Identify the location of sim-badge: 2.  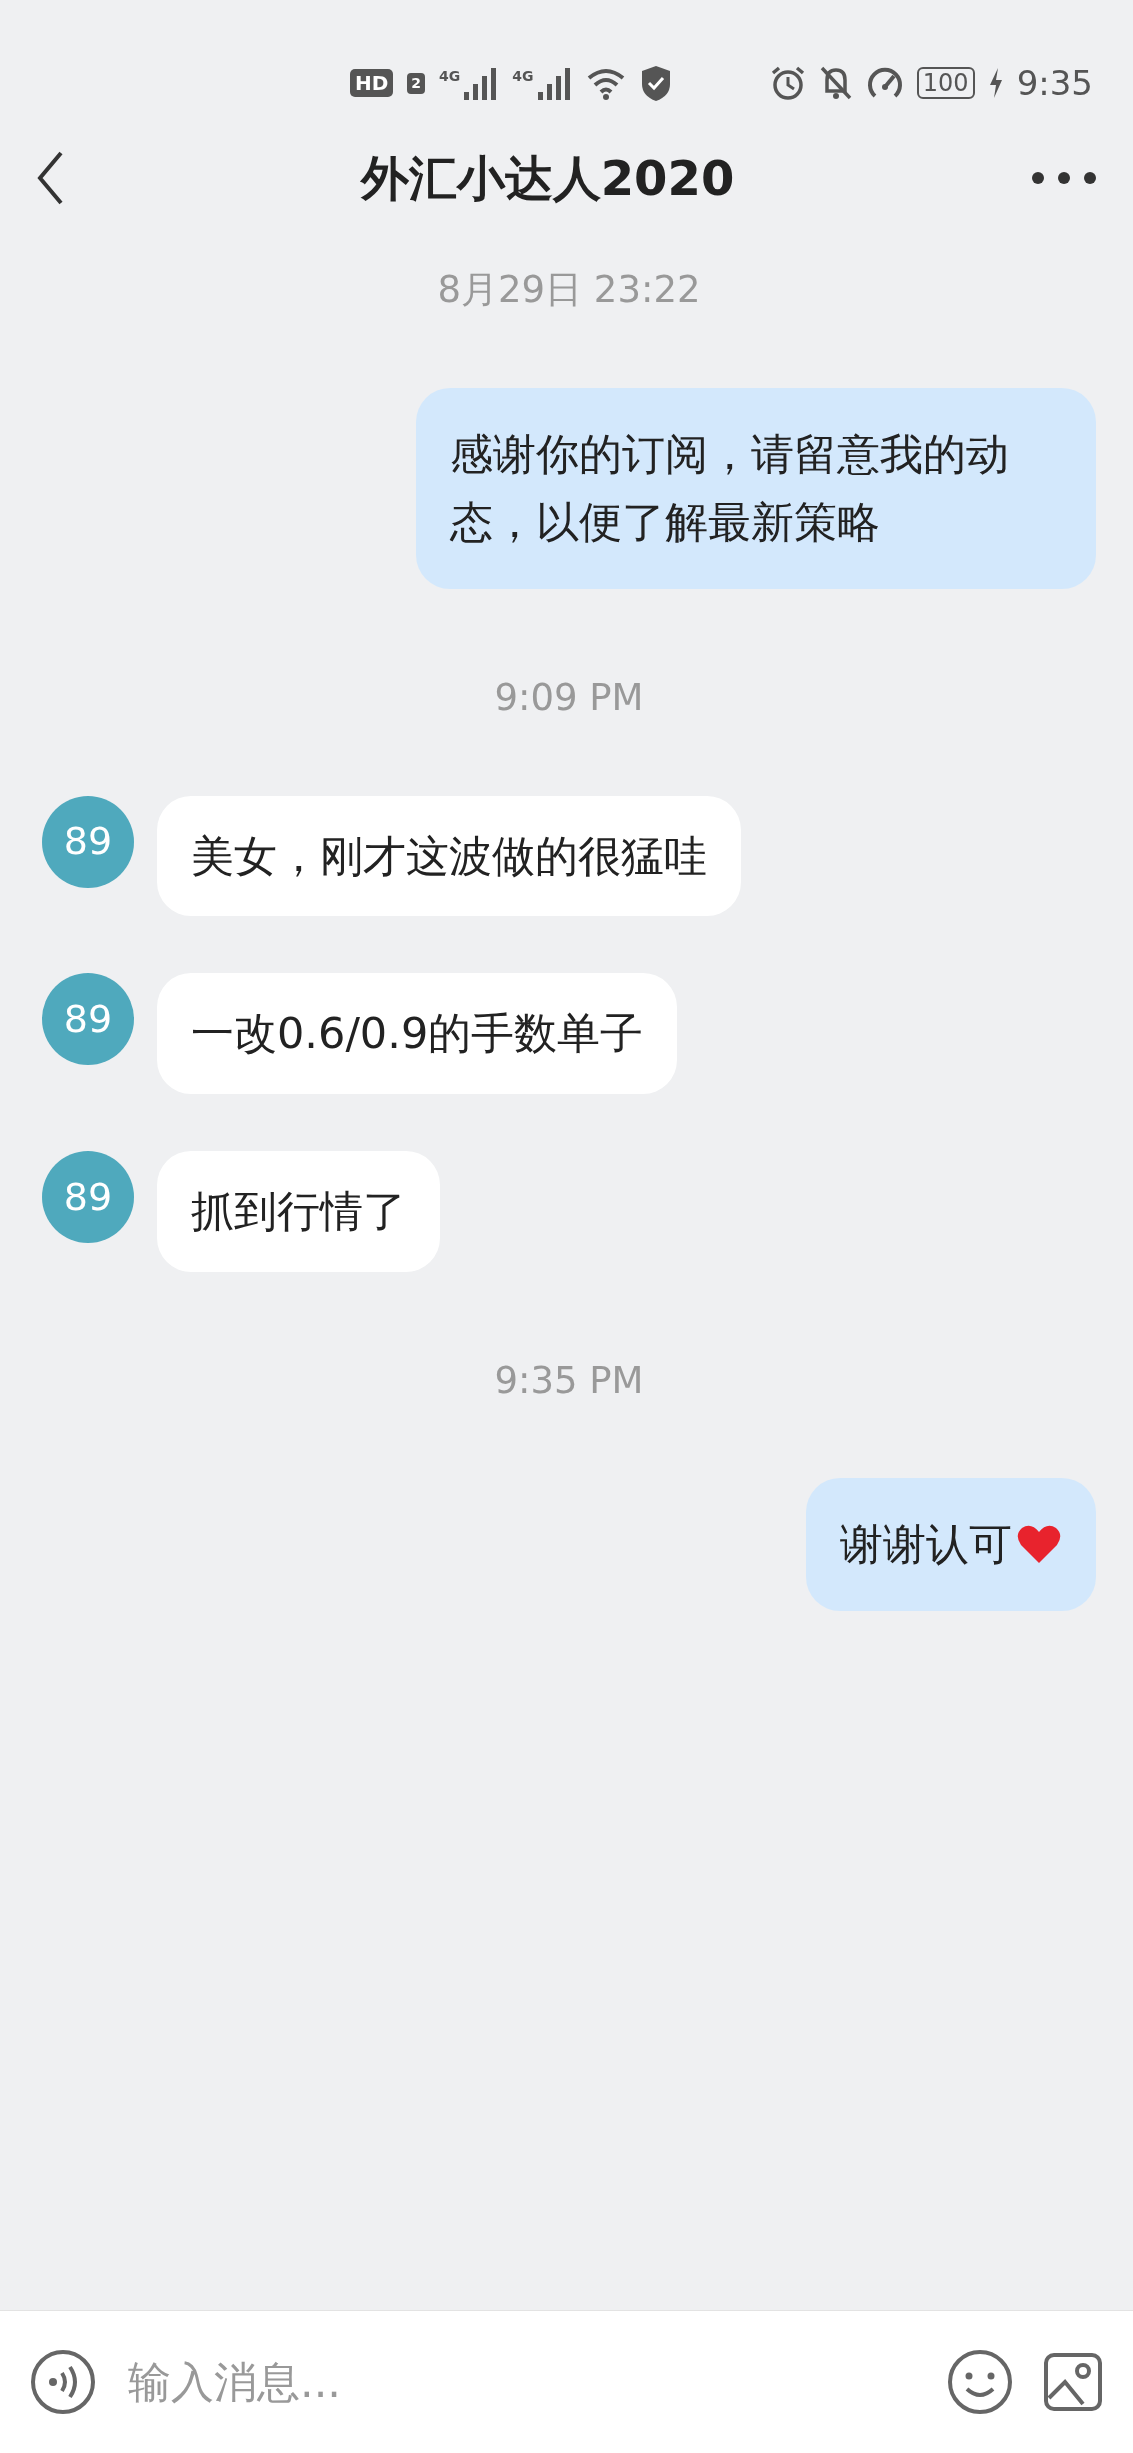
(416, 83).